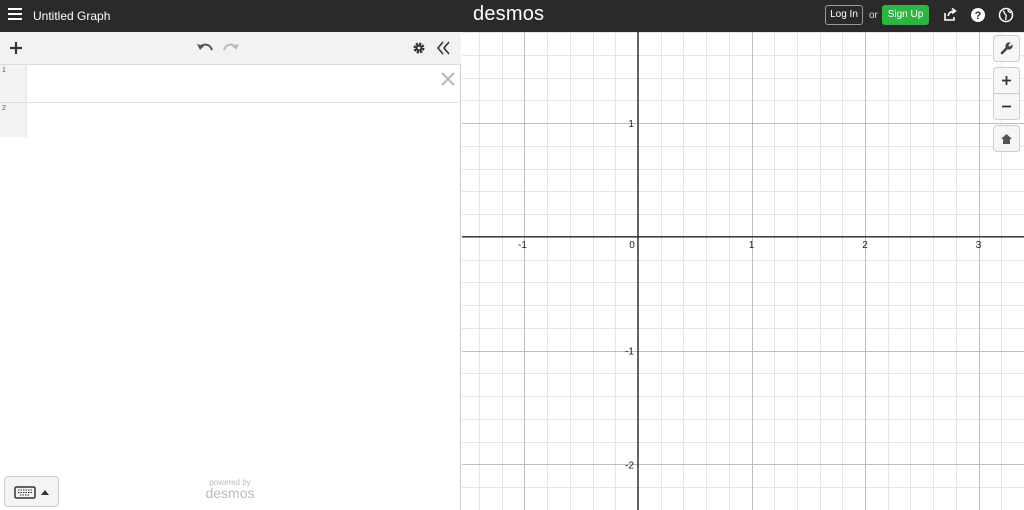 This screenshot has height=510, width=1024. Describe the element at coordinates (629, 352) in the screenshot. I see `y-tick-label: -1` at that location.